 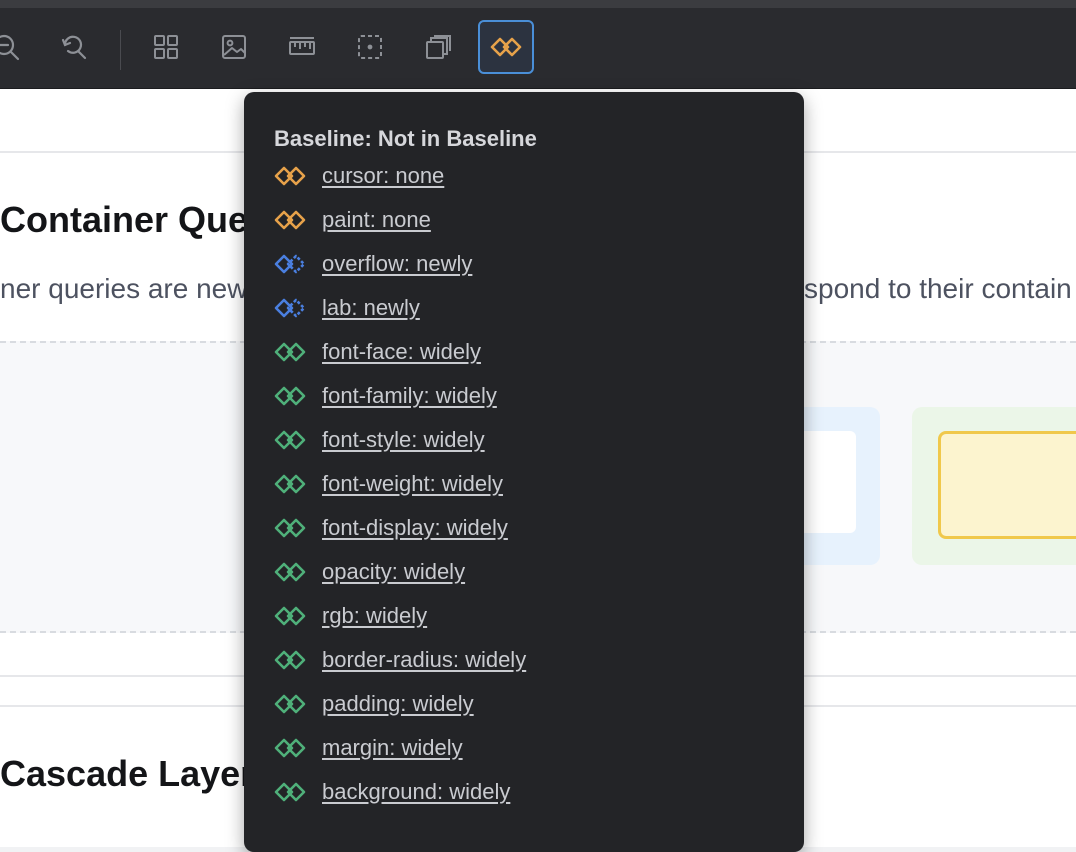 I want to click on baseline-feature-item: margin: widely, so click(x=400, y=748).